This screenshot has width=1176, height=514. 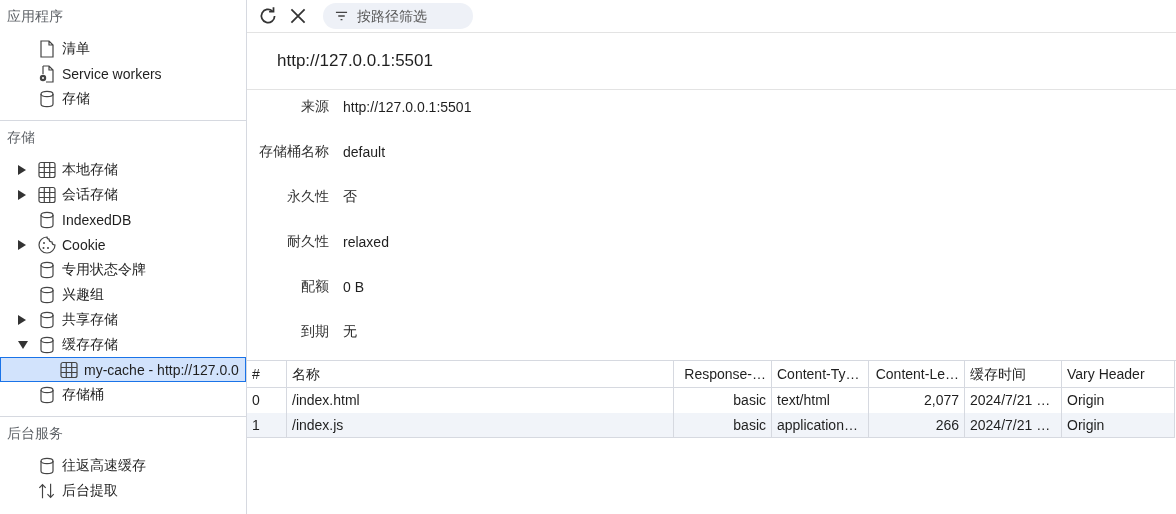 I want to click on section-header: 应用程序, so click(x=35, y=17).